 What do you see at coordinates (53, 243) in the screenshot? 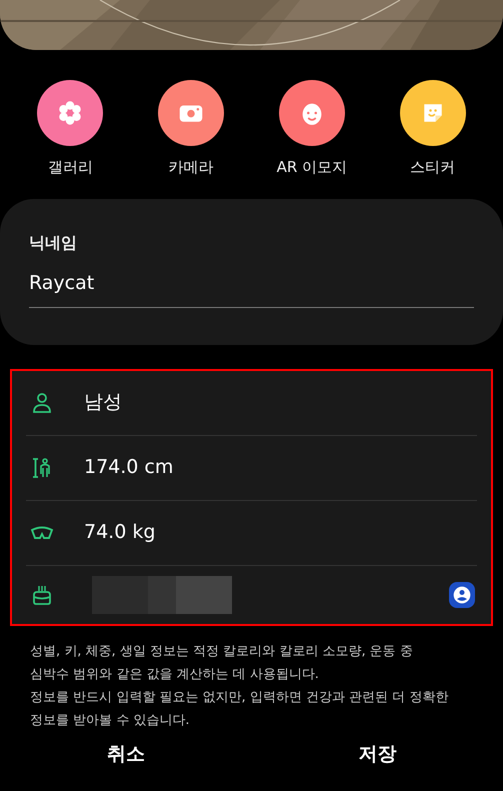
I see `nickname-label: 닉네임` at bounding box center [53, 243].